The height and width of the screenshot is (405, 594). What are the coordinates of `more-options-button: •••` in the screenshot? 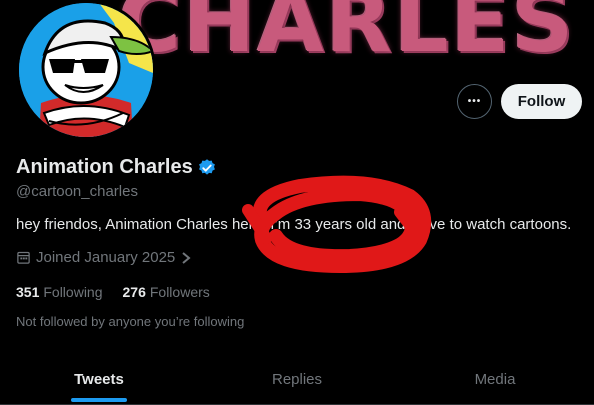 It's located at (474, 101).